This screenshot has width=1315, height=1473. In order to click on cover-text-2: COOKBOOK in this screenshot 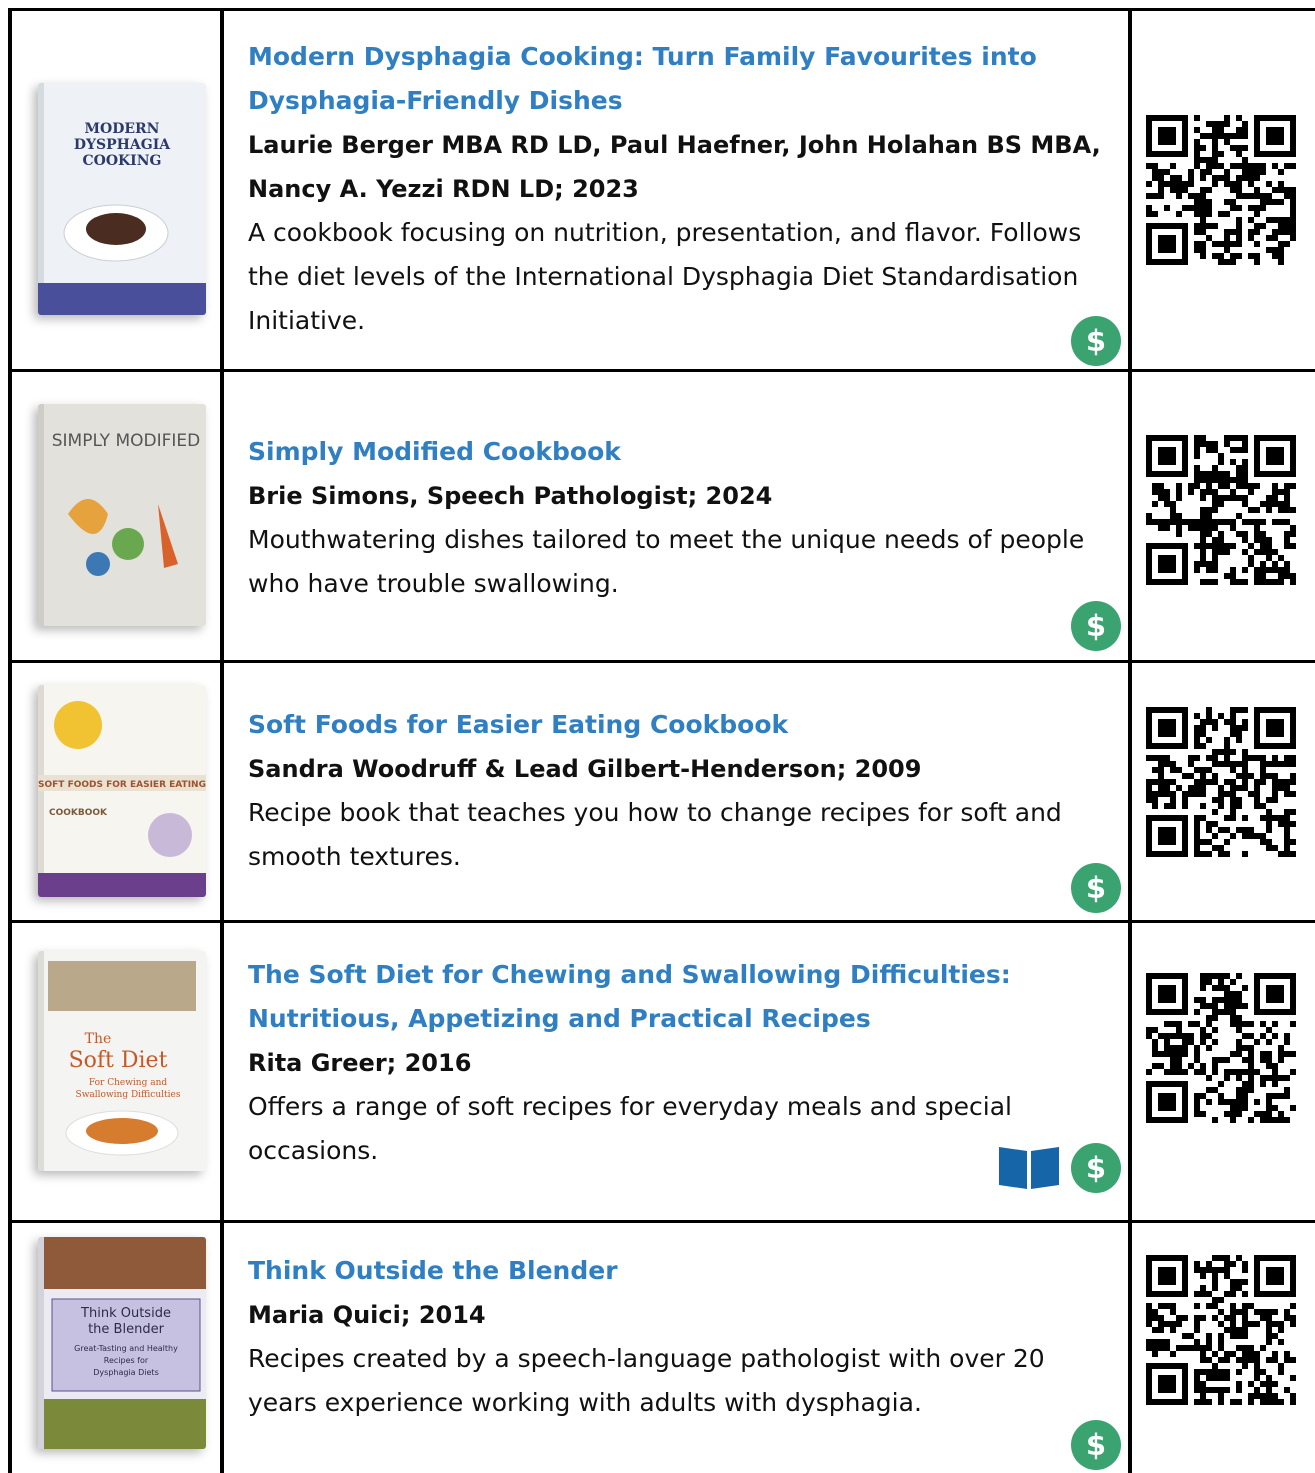, I will do `click(78, 813)`.